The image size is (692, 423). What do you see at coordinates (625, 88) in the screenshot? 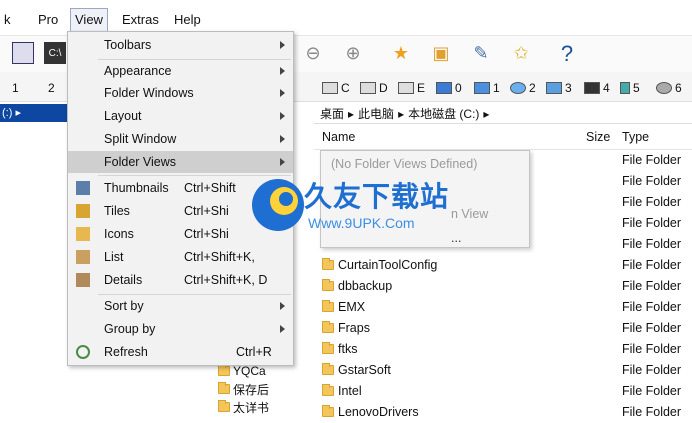
I see `book-icon` at bounding box center [625, 88].